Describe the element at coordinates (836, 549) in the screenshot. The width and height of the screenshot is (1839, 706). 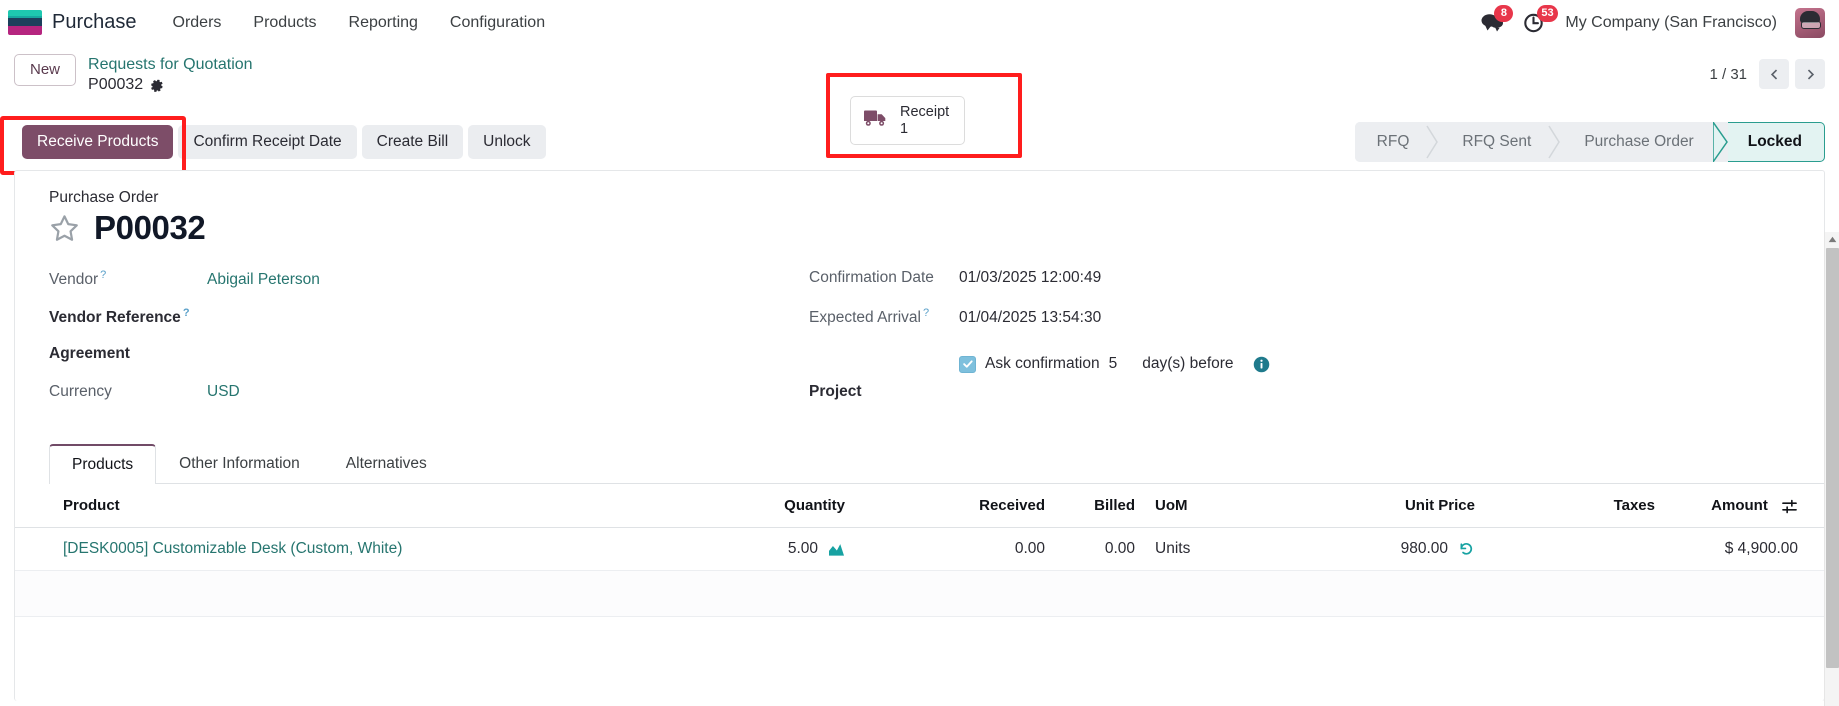
I see `forecast-report-icon` at that location.